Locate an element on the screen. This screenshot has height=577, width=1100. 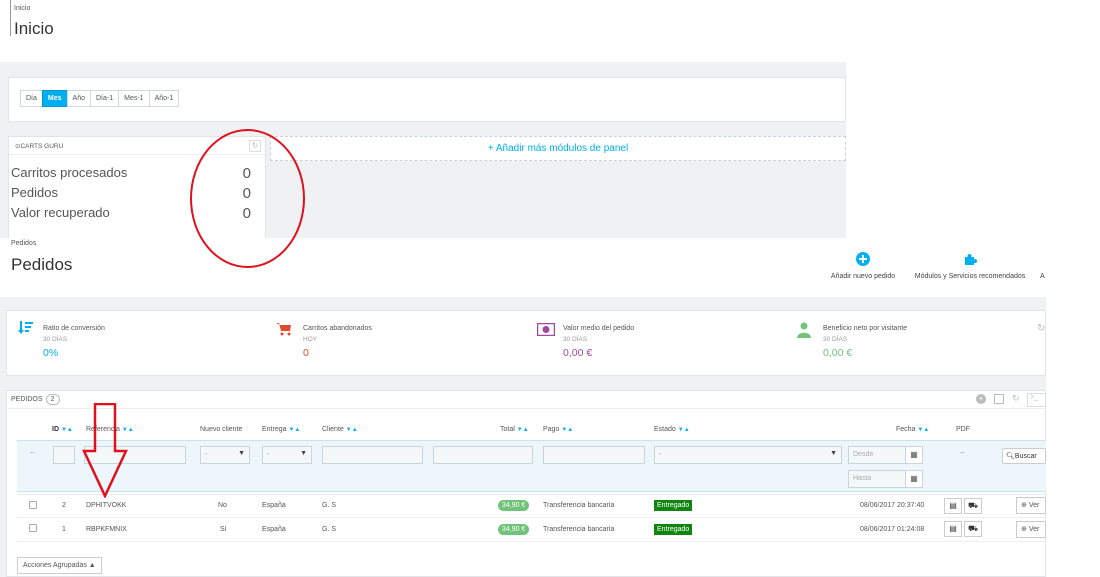
toolbar-button-partial: A is located at coordinates (1044, 276).